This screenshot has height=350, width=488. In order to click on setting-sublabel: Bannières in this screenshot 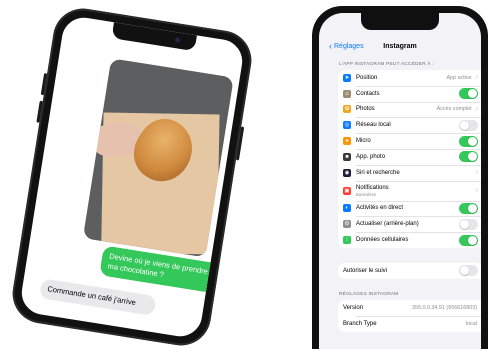, I will do `click(366, 194)`.